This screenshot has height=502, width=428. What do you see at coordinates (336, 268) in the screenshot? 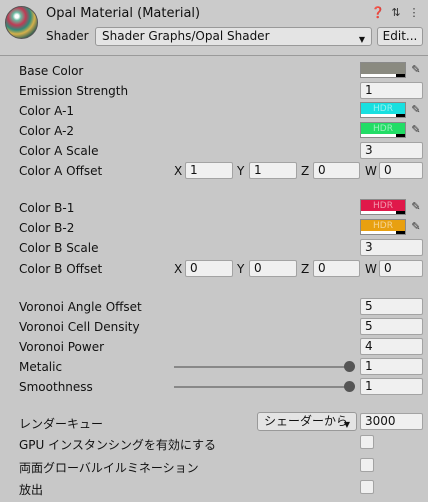
I see `color-b-offset-z-input: 0` at bounding box center [336, 268].